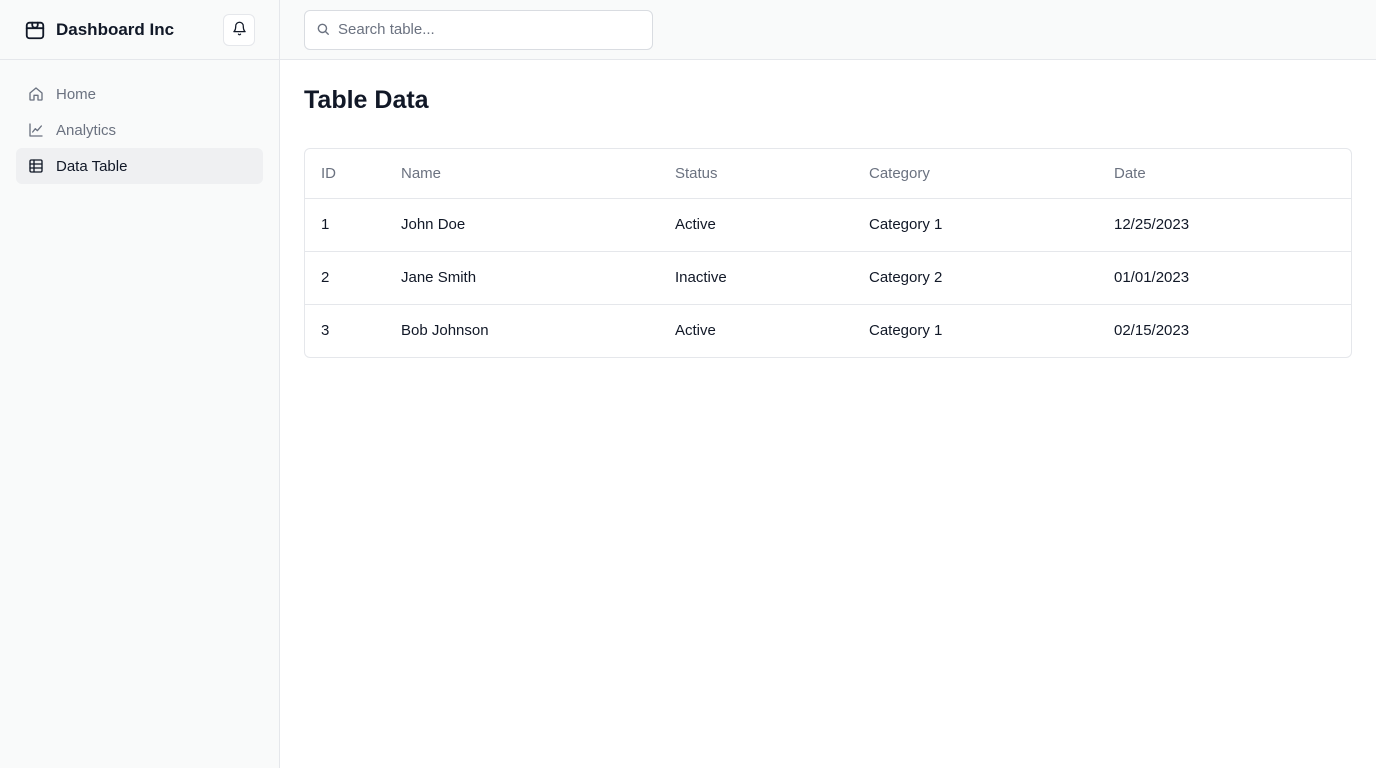 The height and width of the screenshot is (768, 1376). Describe the element at coordinates (756, 278) in the screenshot. I see `cell-status: Inactive` at that location.